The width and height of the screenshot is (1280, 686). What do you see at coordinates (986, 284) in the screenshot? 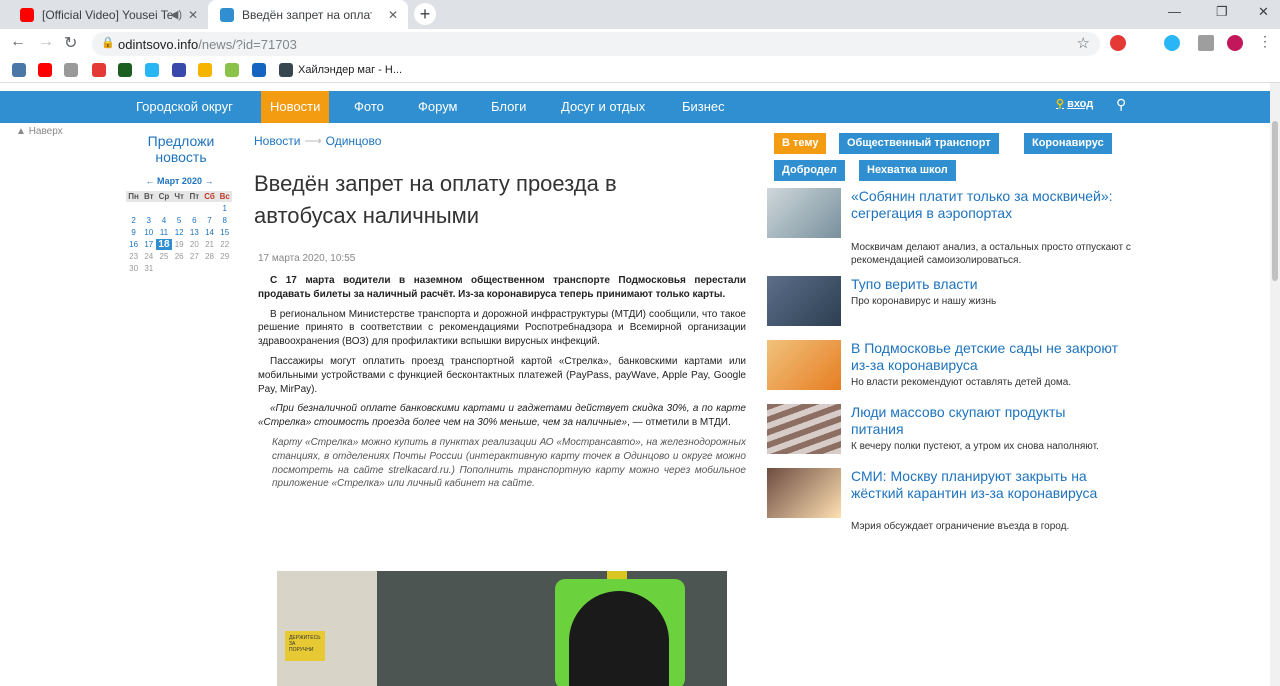
I see `news-title: Тупо верить власти` at bounding box center [986, 284].